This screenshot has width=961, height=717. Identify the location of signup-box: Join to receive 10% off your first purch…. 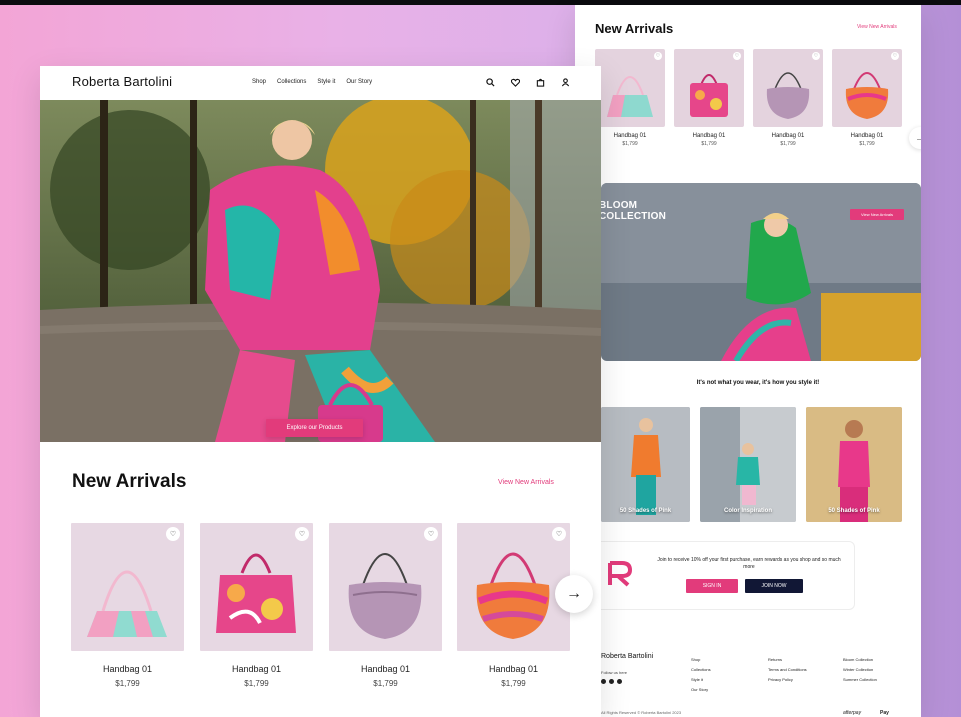
(718, 575).